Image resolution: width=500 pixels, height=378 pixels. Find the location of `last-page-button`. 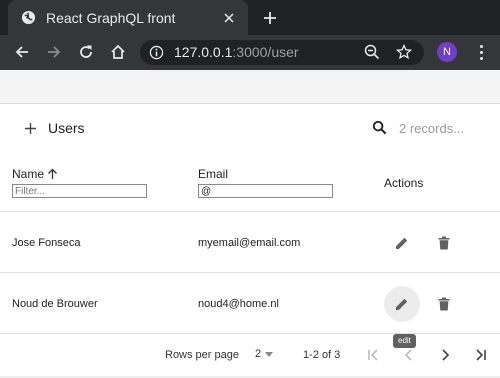

last-page-button is located at coordinates (481, 355).